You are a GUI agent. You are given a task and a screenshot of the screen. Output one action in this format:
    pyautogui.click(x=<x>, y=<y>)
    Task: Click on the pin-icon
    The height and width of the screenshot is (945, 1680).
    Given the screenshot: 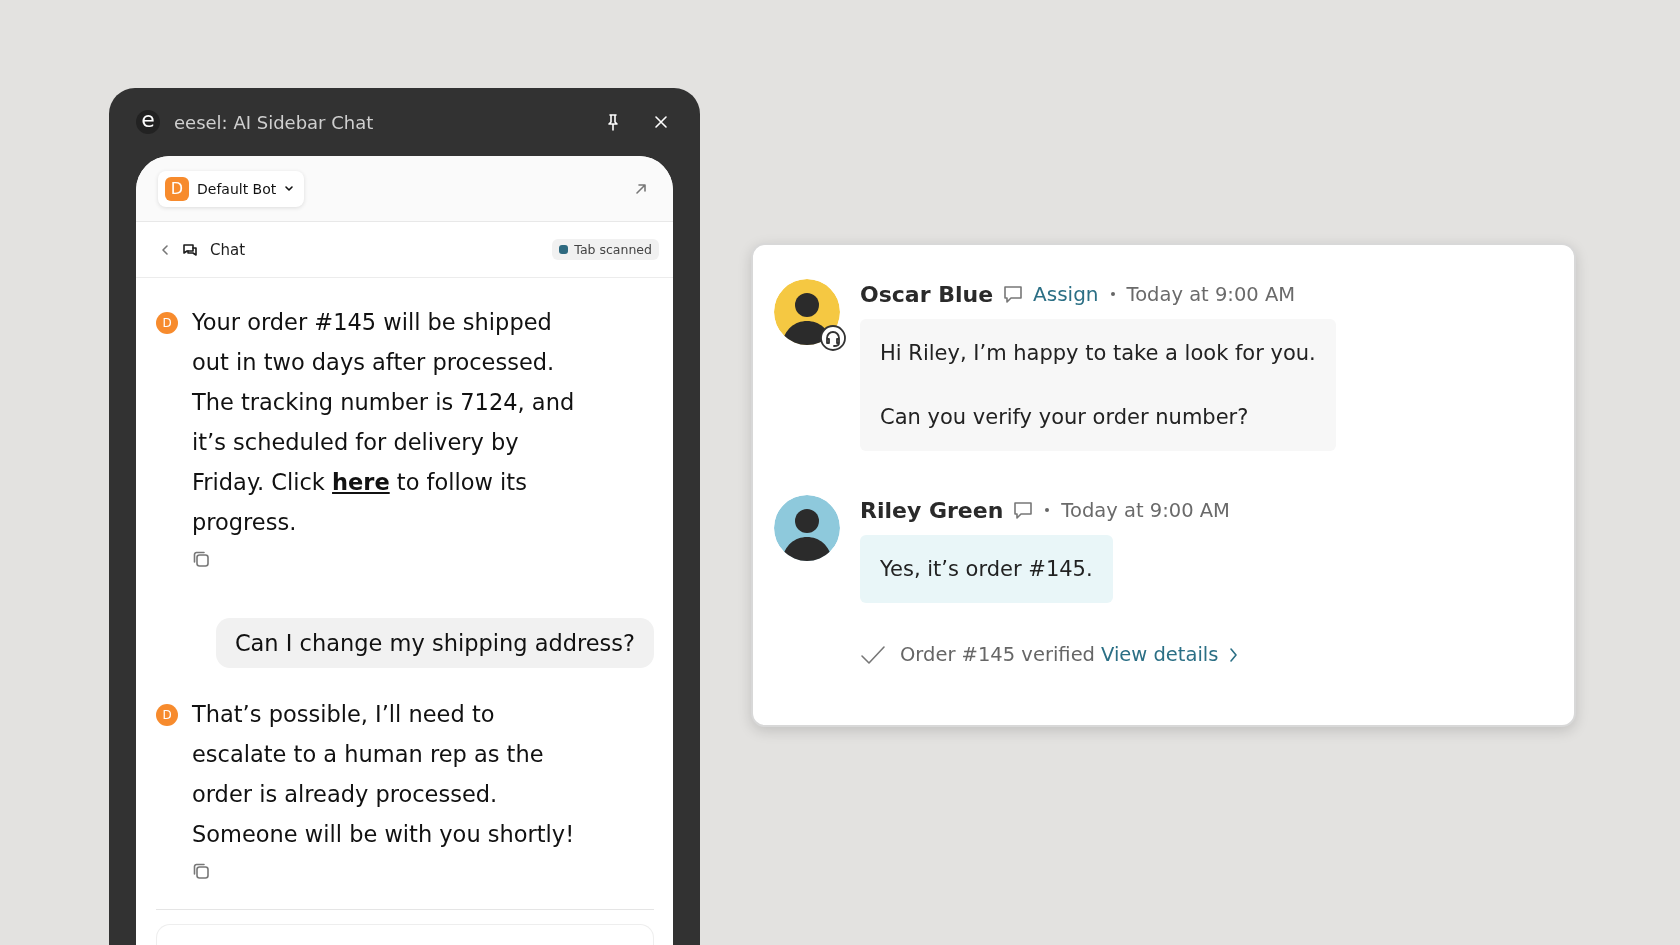 What is the action you would take?
    pyautogui.click(x=613, y=122)
    